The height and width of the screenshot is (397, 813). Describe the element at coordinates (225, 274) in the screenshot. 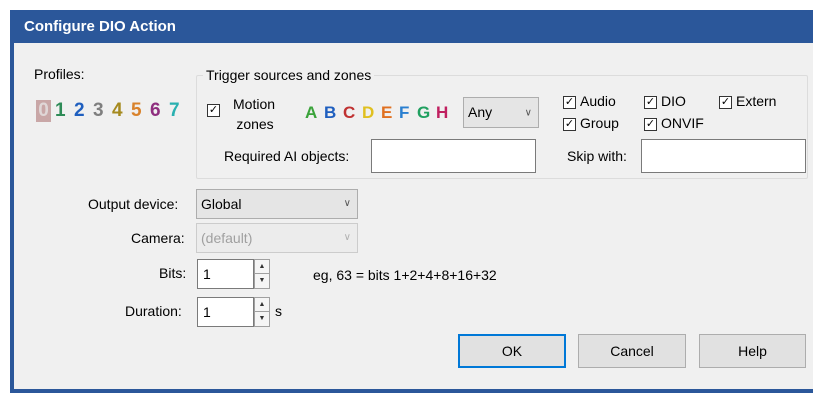

I see `bits-input: 1` at that location.